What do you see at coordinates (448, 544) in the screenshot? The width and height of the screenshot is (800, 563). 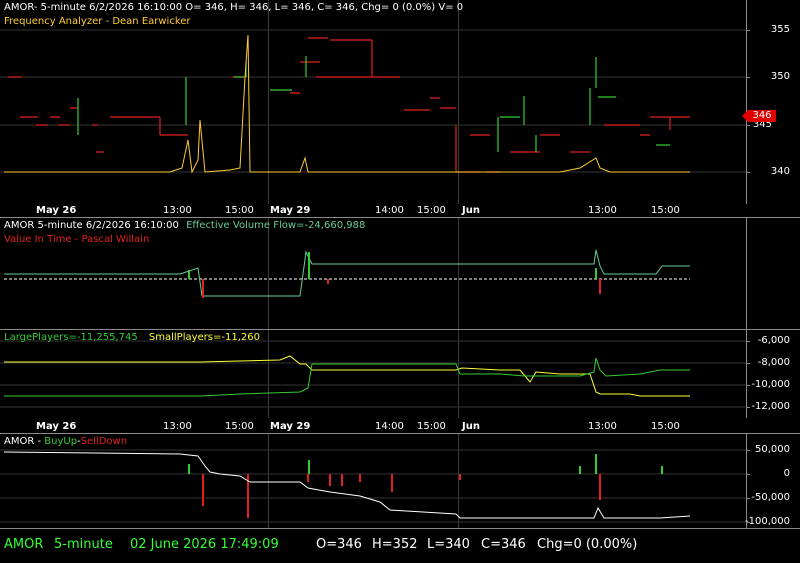 I see `status-low: L=340` at bounding box center [448, 544].